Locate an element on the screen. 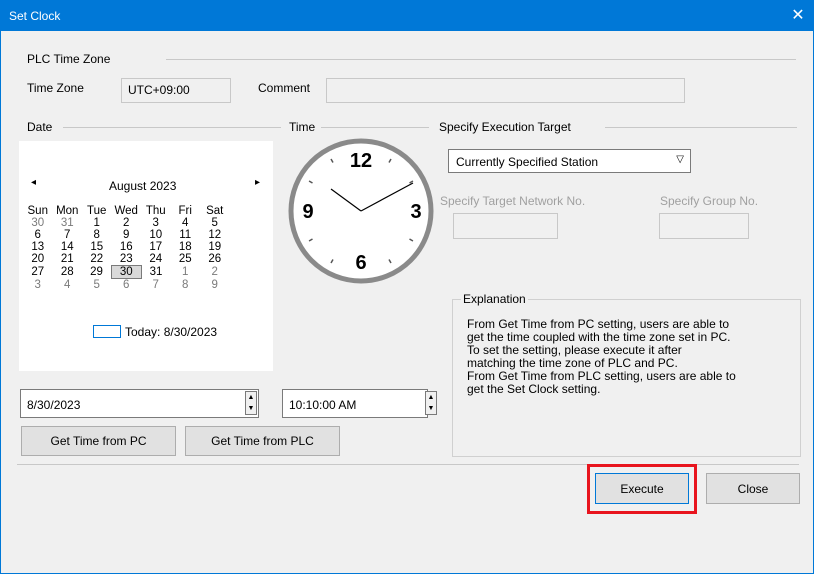  calendar-day: 28 is located at coordinates (68, 272).